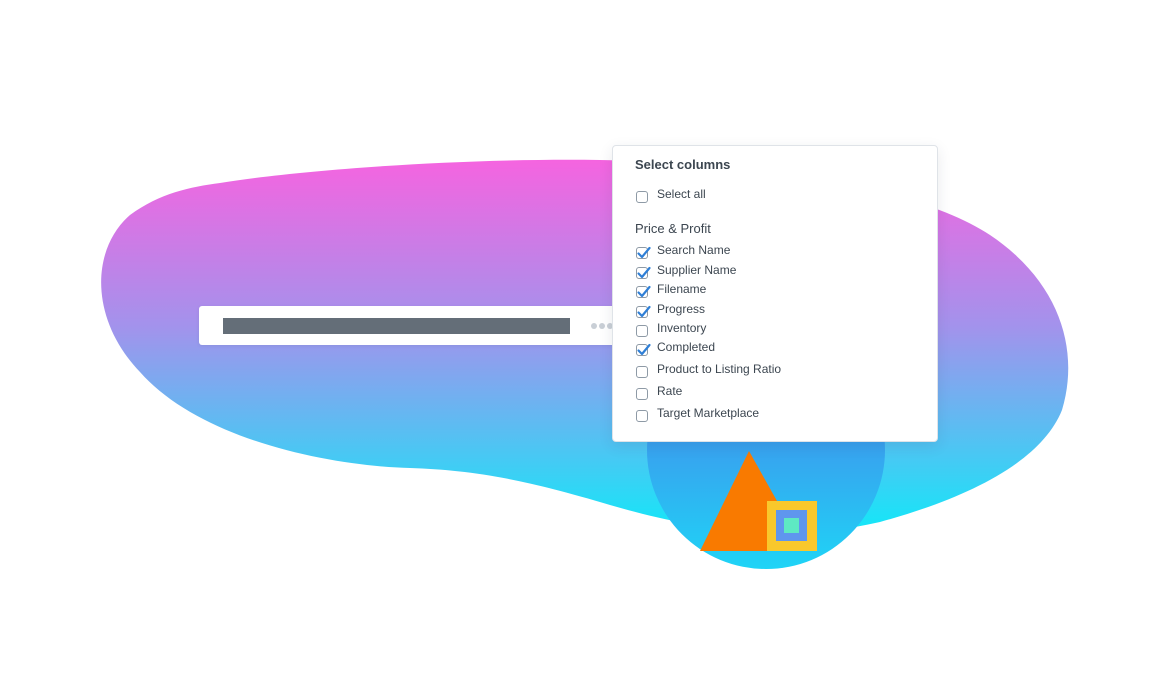  I want to click on more-dots-icon, so click(602, 326).